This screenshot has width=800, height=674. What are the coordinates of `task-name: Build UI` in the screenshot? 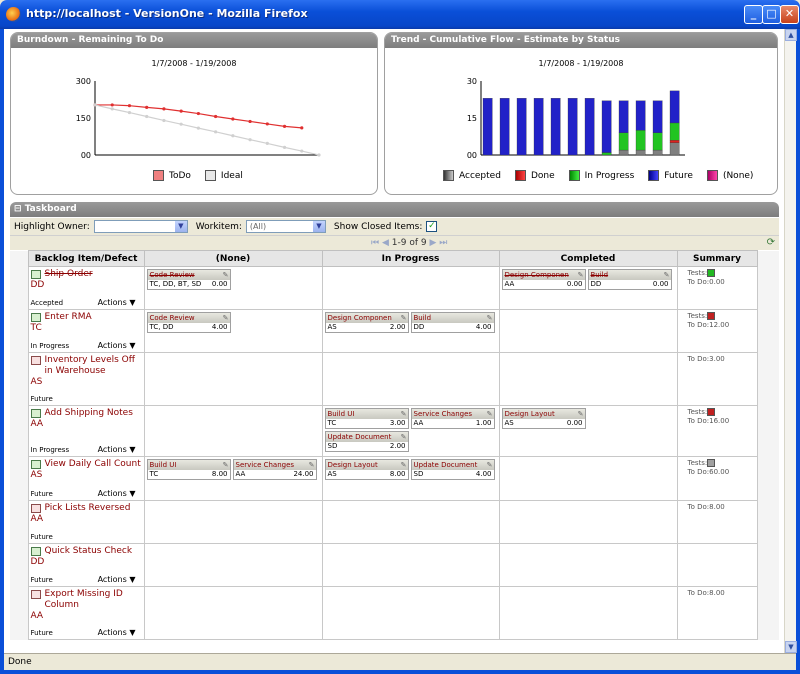 It's located at (341, 414).